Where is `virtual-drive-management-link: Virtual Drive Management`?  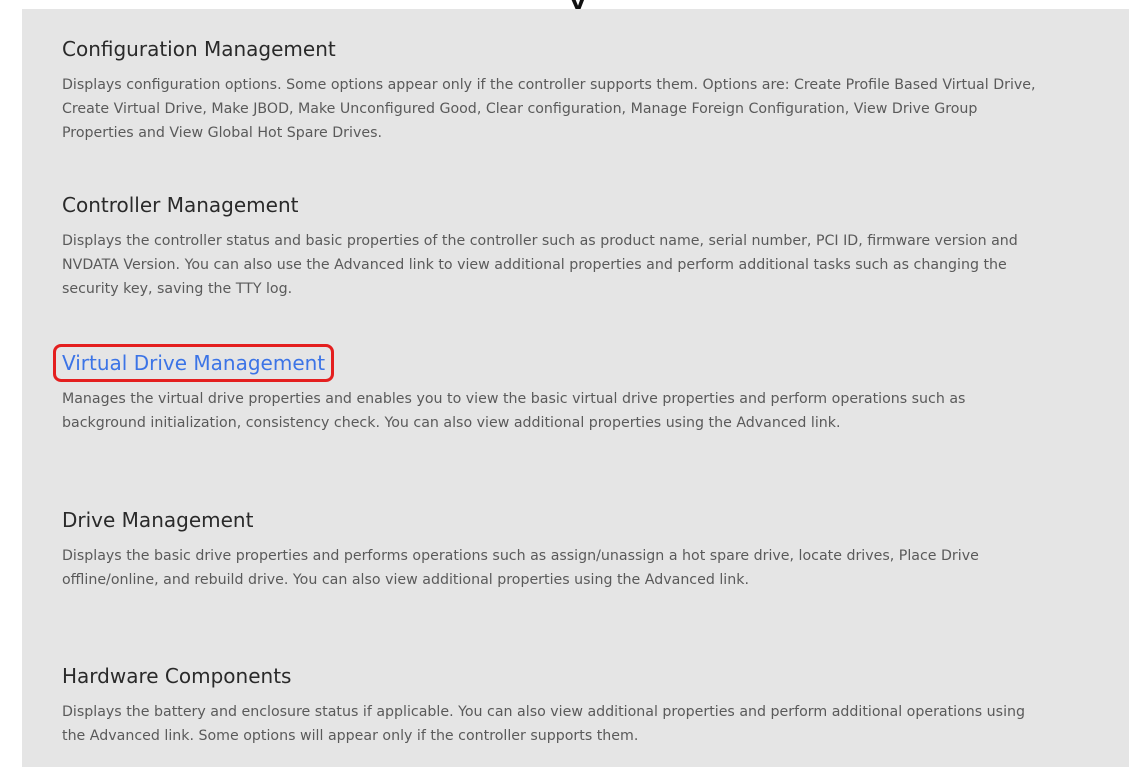 virtual-drive-management-link: Virtual Drive Management is located at coordinates (193, 363).